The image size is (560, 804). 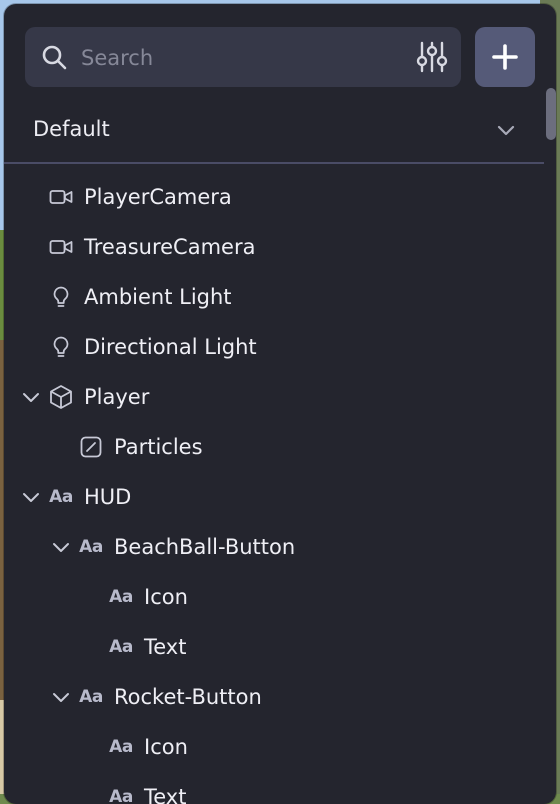 What do you see at coordinates (274, 447) in the screenshot?
I see `tree-row: Particles` at bounding box center [274, 447].